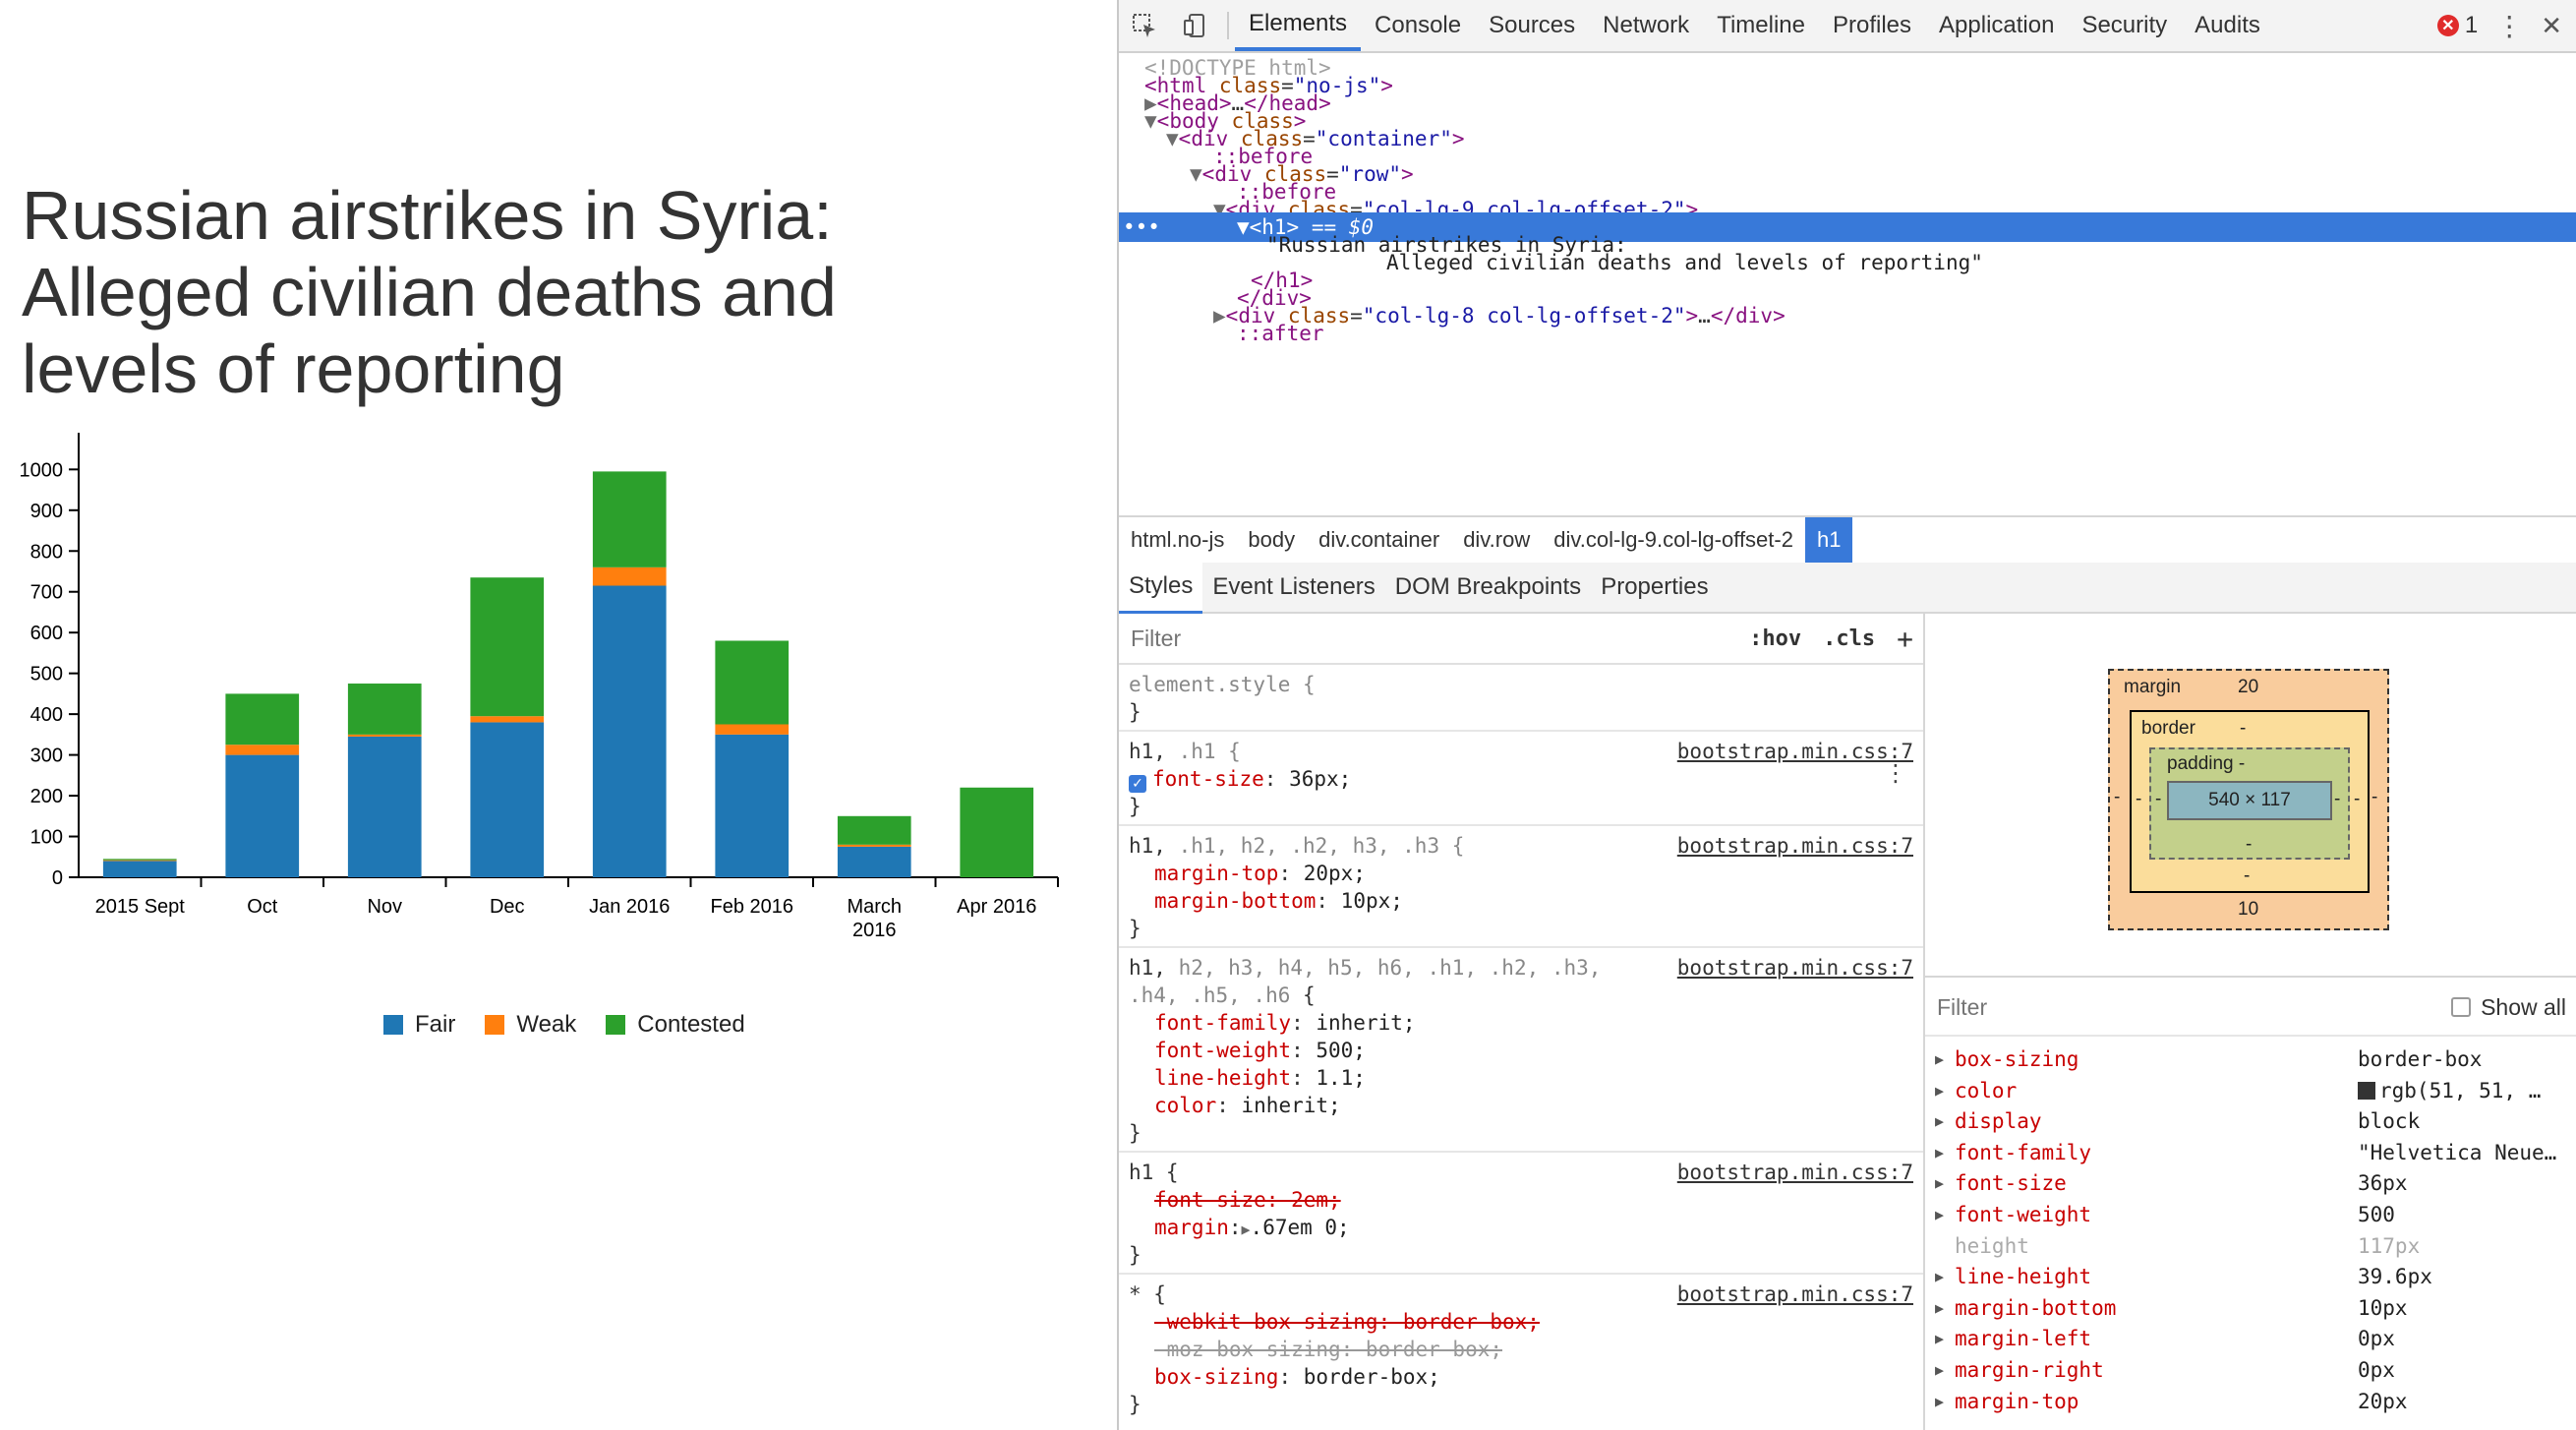 The width and height of the screenshot is (2576, 1430). Describe the element at coordinates (1521, 1227) in the screenshot. I see `rule-property: margin:▶.67em 0;` at that location.